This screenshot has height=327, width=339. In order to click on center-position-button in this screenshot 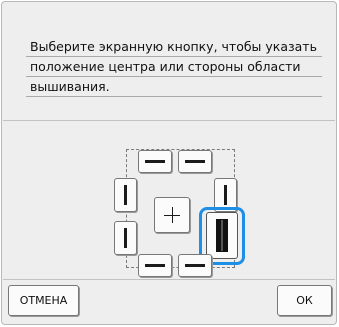, I will do `click(172, 215)`.